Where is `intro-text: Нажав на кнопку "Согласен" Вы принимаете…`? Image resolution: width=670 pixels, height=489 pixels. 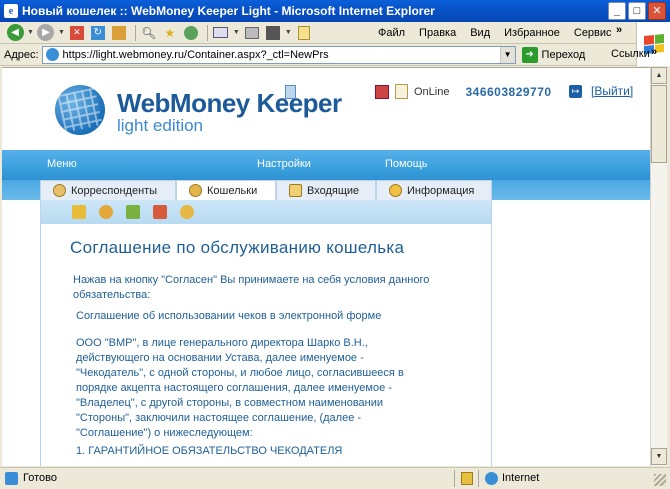 intro-text: Нажав на кнопку "Согласен" Вы принимаете… is located at coordinates (251, 287).